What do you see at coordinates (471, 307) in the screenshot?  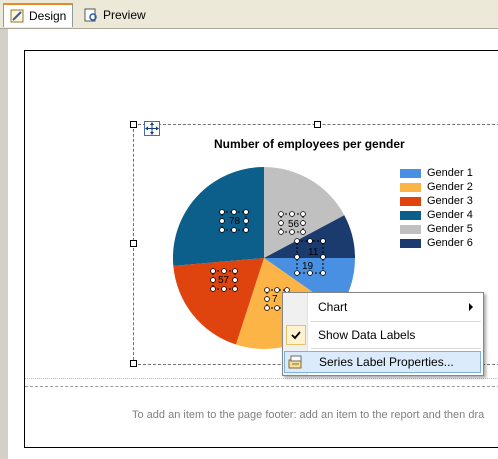 I see `submenu-arrow-icon` at bounding box center [471, 307].